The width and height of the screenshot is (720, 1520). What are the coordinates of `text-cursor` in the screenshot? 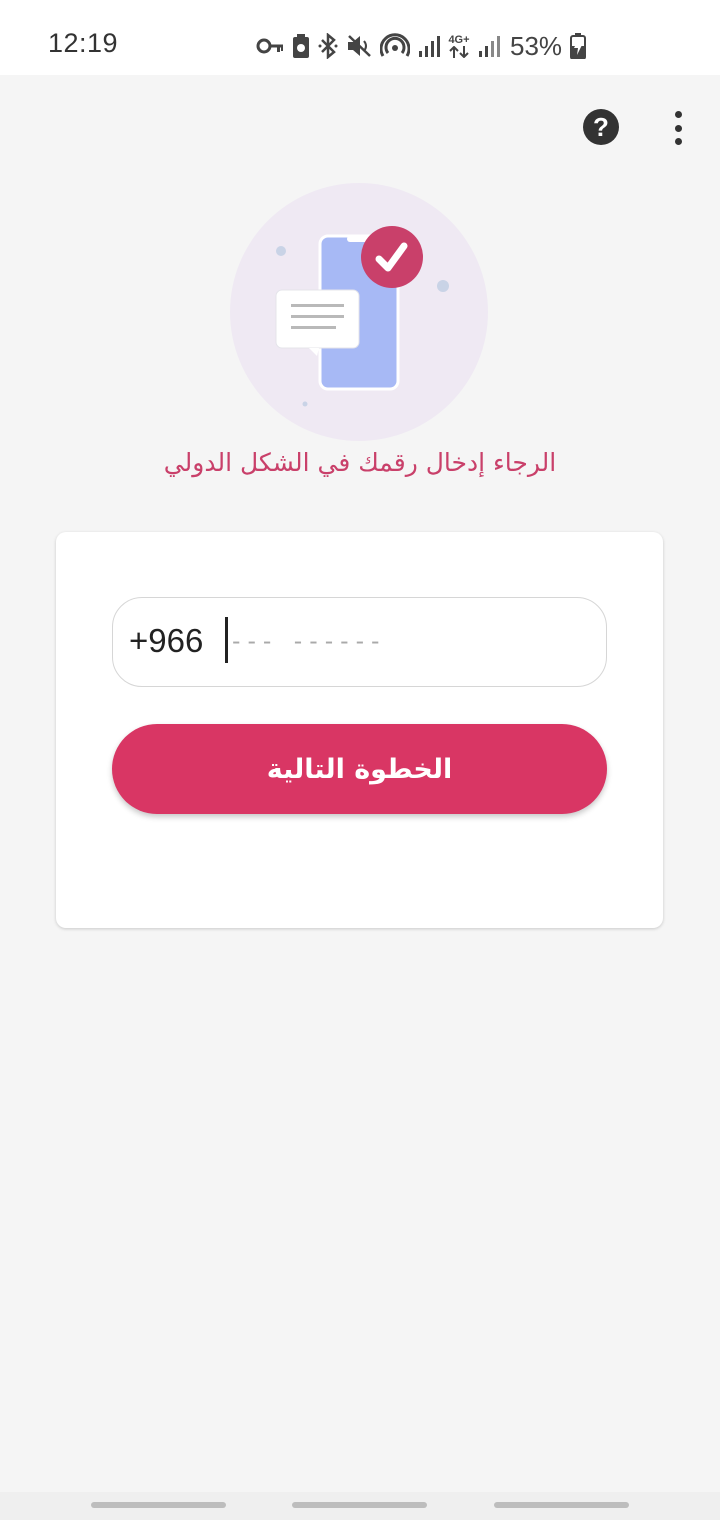 It's located at (226, 640).